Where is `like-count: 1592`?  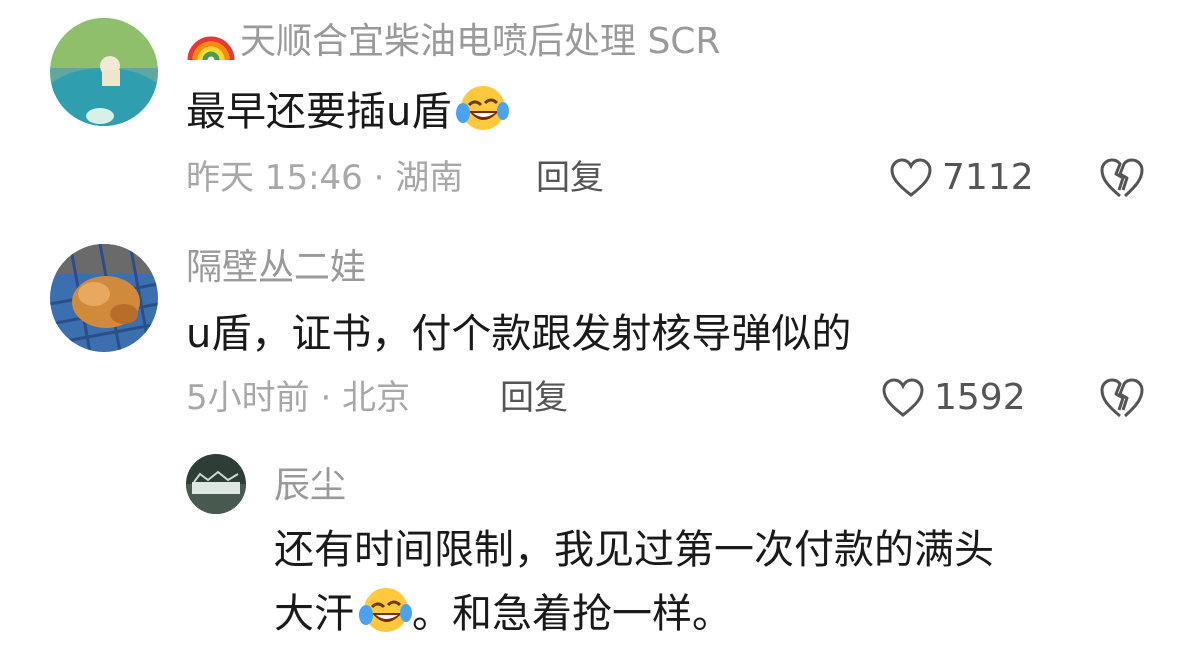
like-count: 1592 is located at coordinates (980, 397).